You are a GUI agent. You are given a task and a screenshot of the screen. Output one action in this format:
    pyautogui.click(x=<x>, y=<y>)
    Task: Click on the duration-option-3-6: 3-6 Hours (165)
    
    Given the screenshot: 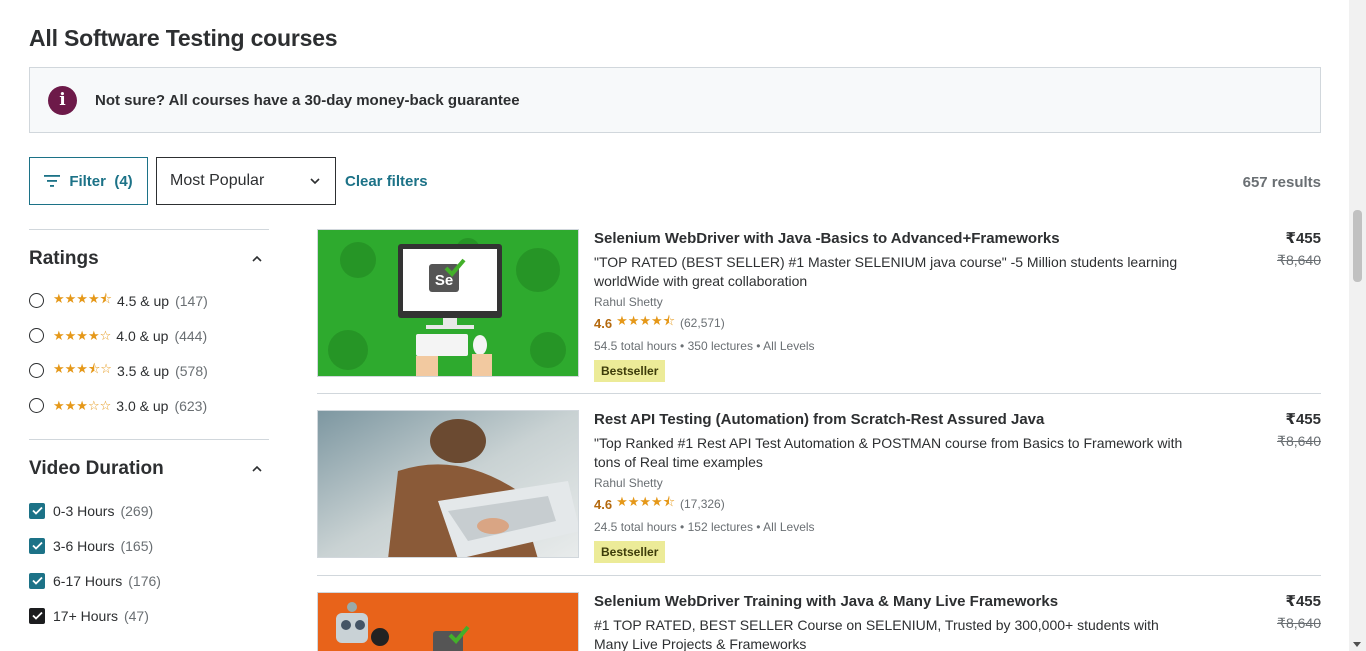 What is the action you would take?
    pyautogui.click(x=149, y=545)
    